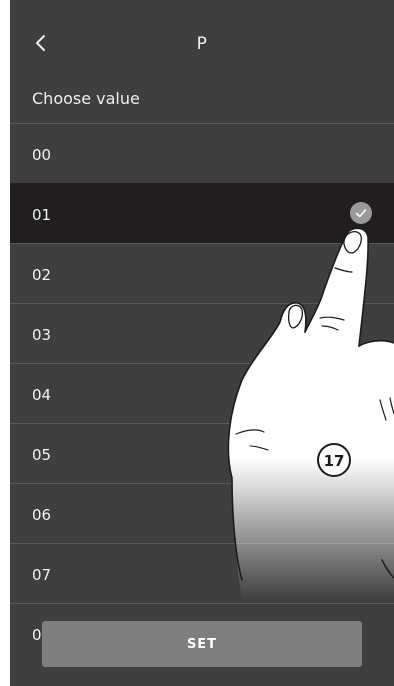 The image size is (394, 686). What do you see at coordinates (202, 513) in the screenshot?
I see `list-item-06: 06` at bounding box center [202, 513].